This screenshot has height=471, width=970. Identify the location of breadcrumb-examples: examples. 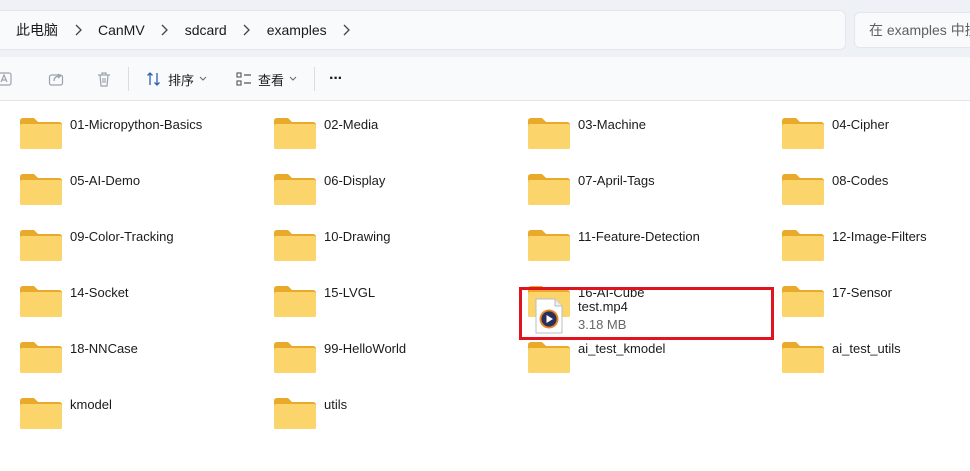
(297, 30).